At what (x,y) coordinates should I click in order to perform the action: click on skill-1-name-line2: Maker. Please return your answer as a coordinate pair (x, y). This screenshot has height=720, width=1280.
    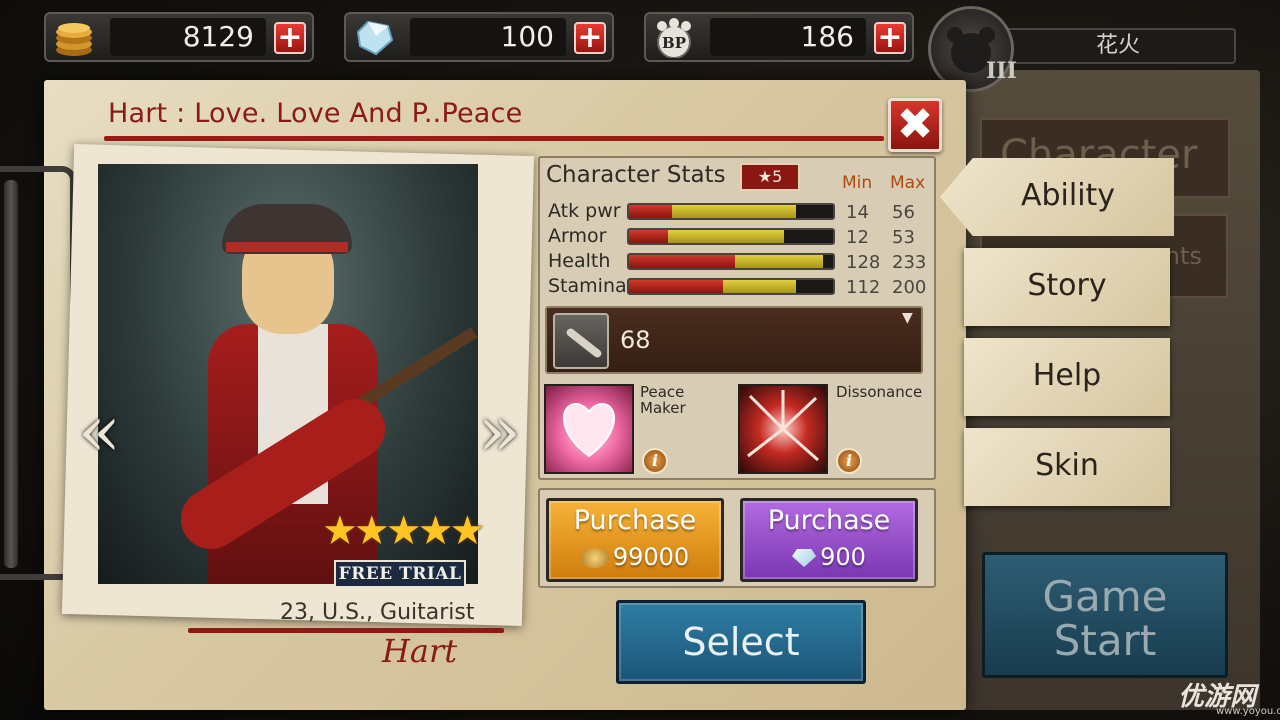
    Looking at the image, I should click on (663, 408).